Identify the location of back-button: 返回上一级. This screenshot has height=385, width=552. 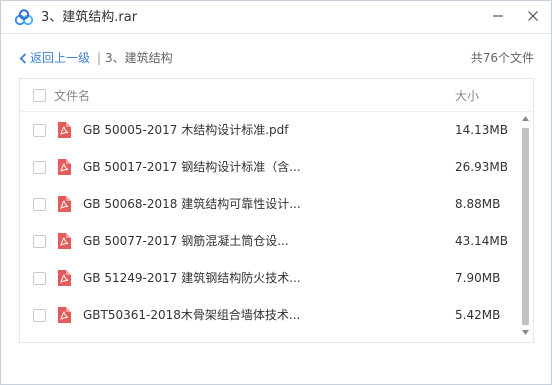
(54, 58).